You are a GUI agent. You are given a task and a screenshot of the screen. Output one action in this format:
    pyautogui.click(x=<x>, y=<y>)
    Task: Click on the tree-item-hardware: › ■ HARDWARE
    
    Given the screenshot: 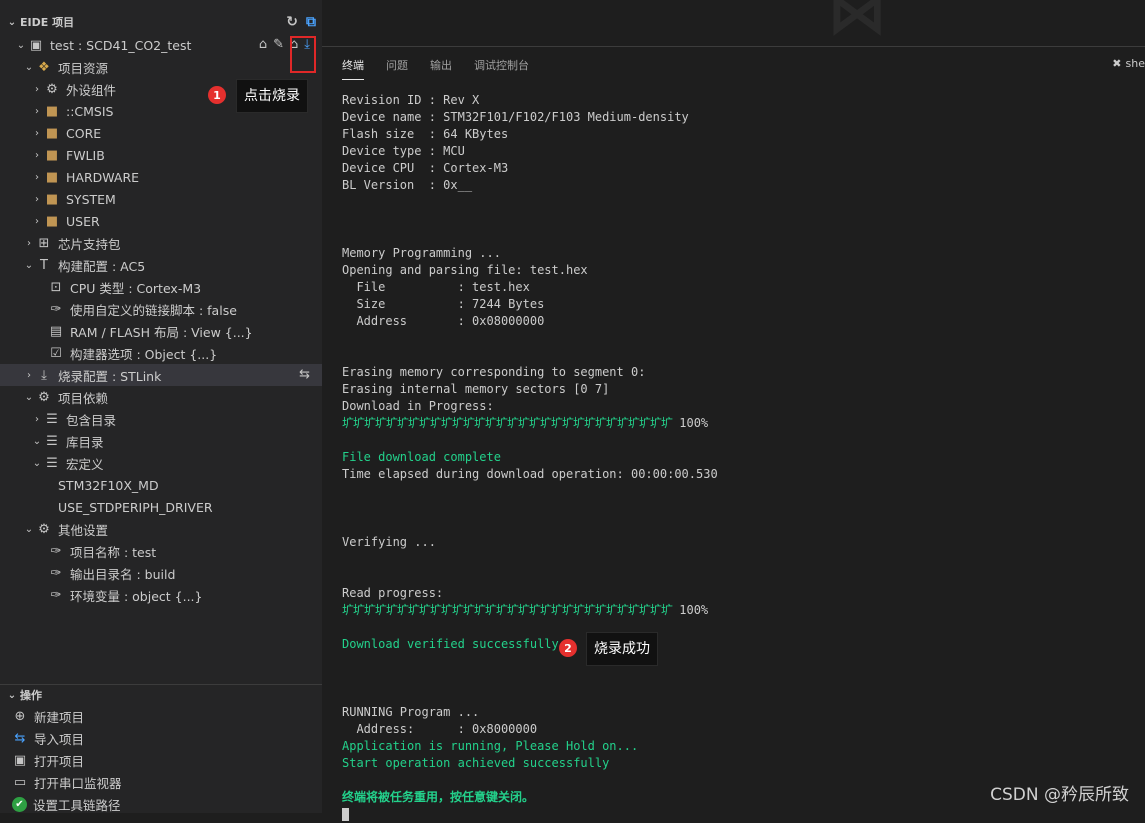 What is the action you would take?
    pyautogui.click(x=161, y=177)
    